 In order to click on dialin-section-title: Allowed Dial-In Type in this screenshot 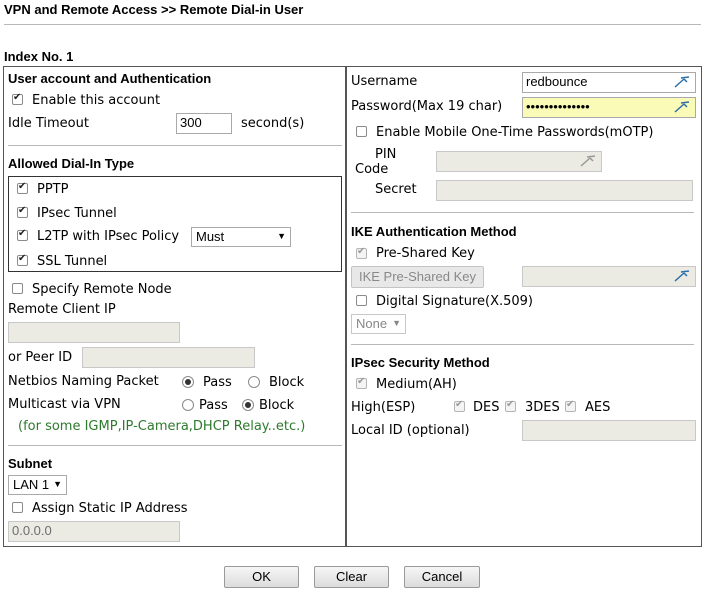, I will do `click(71, 163)`.